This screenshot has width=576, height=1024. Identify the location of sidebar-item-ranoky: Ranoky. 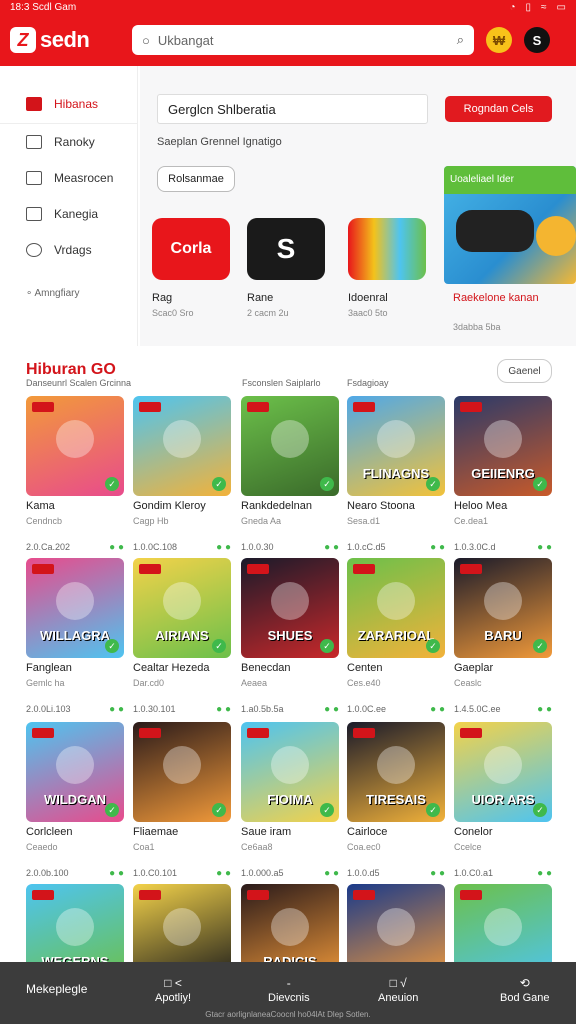
(68, 142).